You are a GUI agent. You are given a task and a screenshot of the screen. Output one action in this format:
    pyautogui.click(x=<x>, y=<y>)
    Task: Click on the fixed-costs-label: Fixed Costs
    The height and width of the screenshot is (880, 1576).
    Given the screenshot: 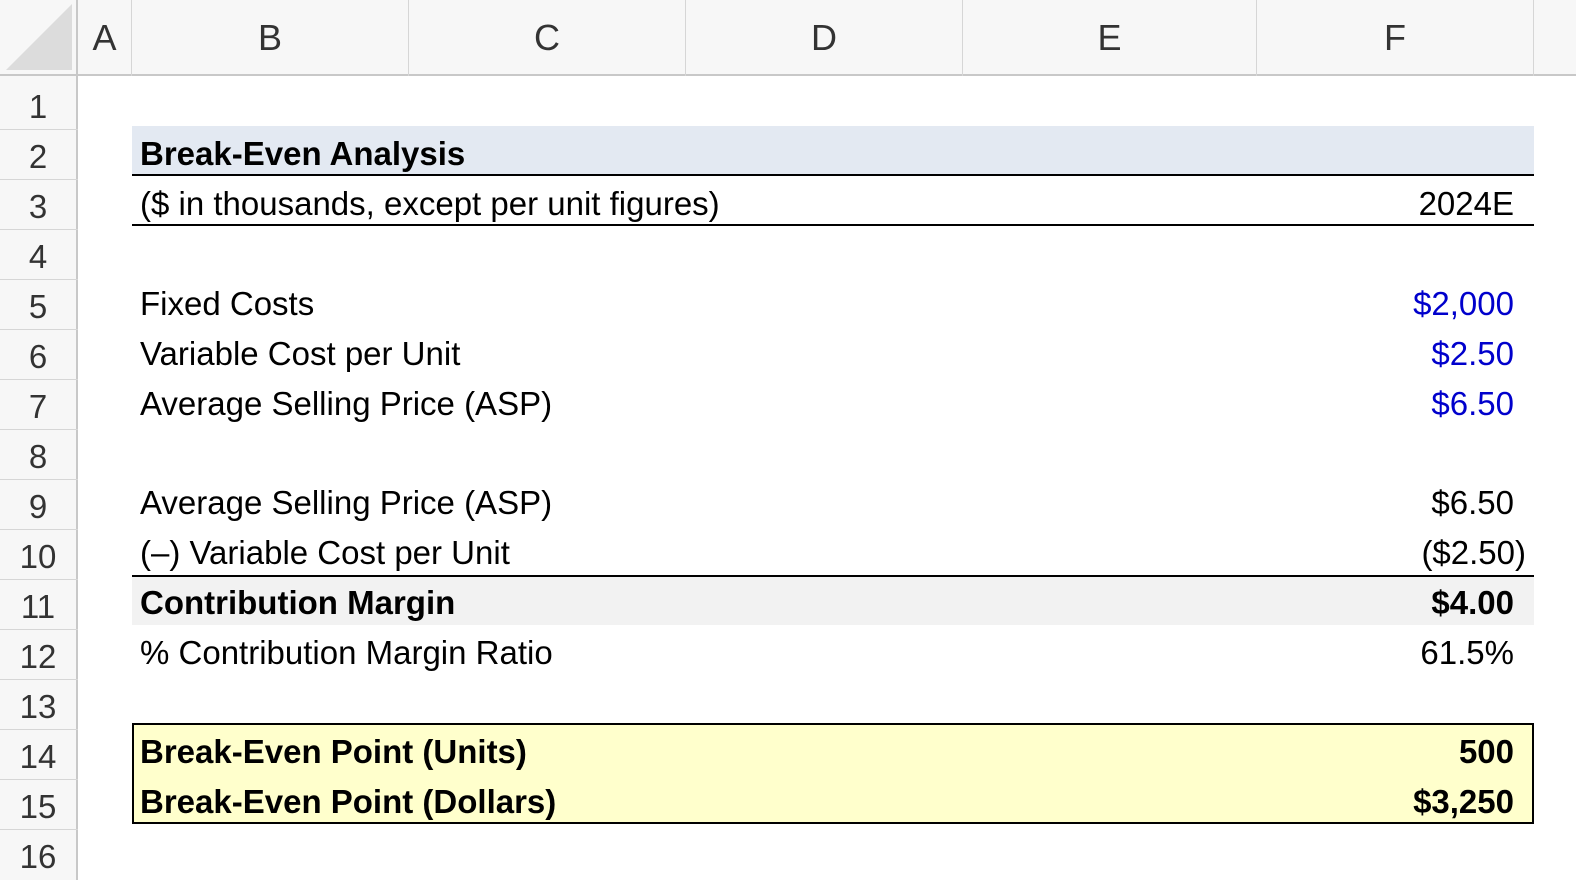 What is the action you would take?
    pyautogui.click(x=227, y=302)
    